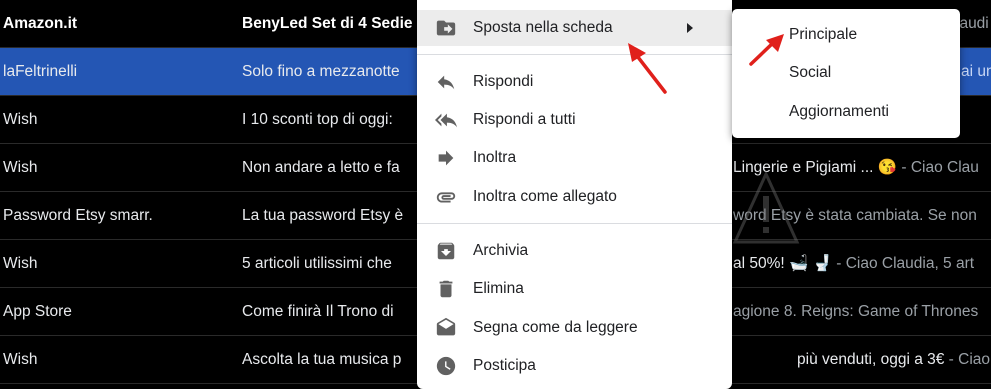 Image resolution: width=991 pixels, height=389 pixels. I want to click on email-snippet: - Ciao Claudia, 5 art, so click(903, 263).